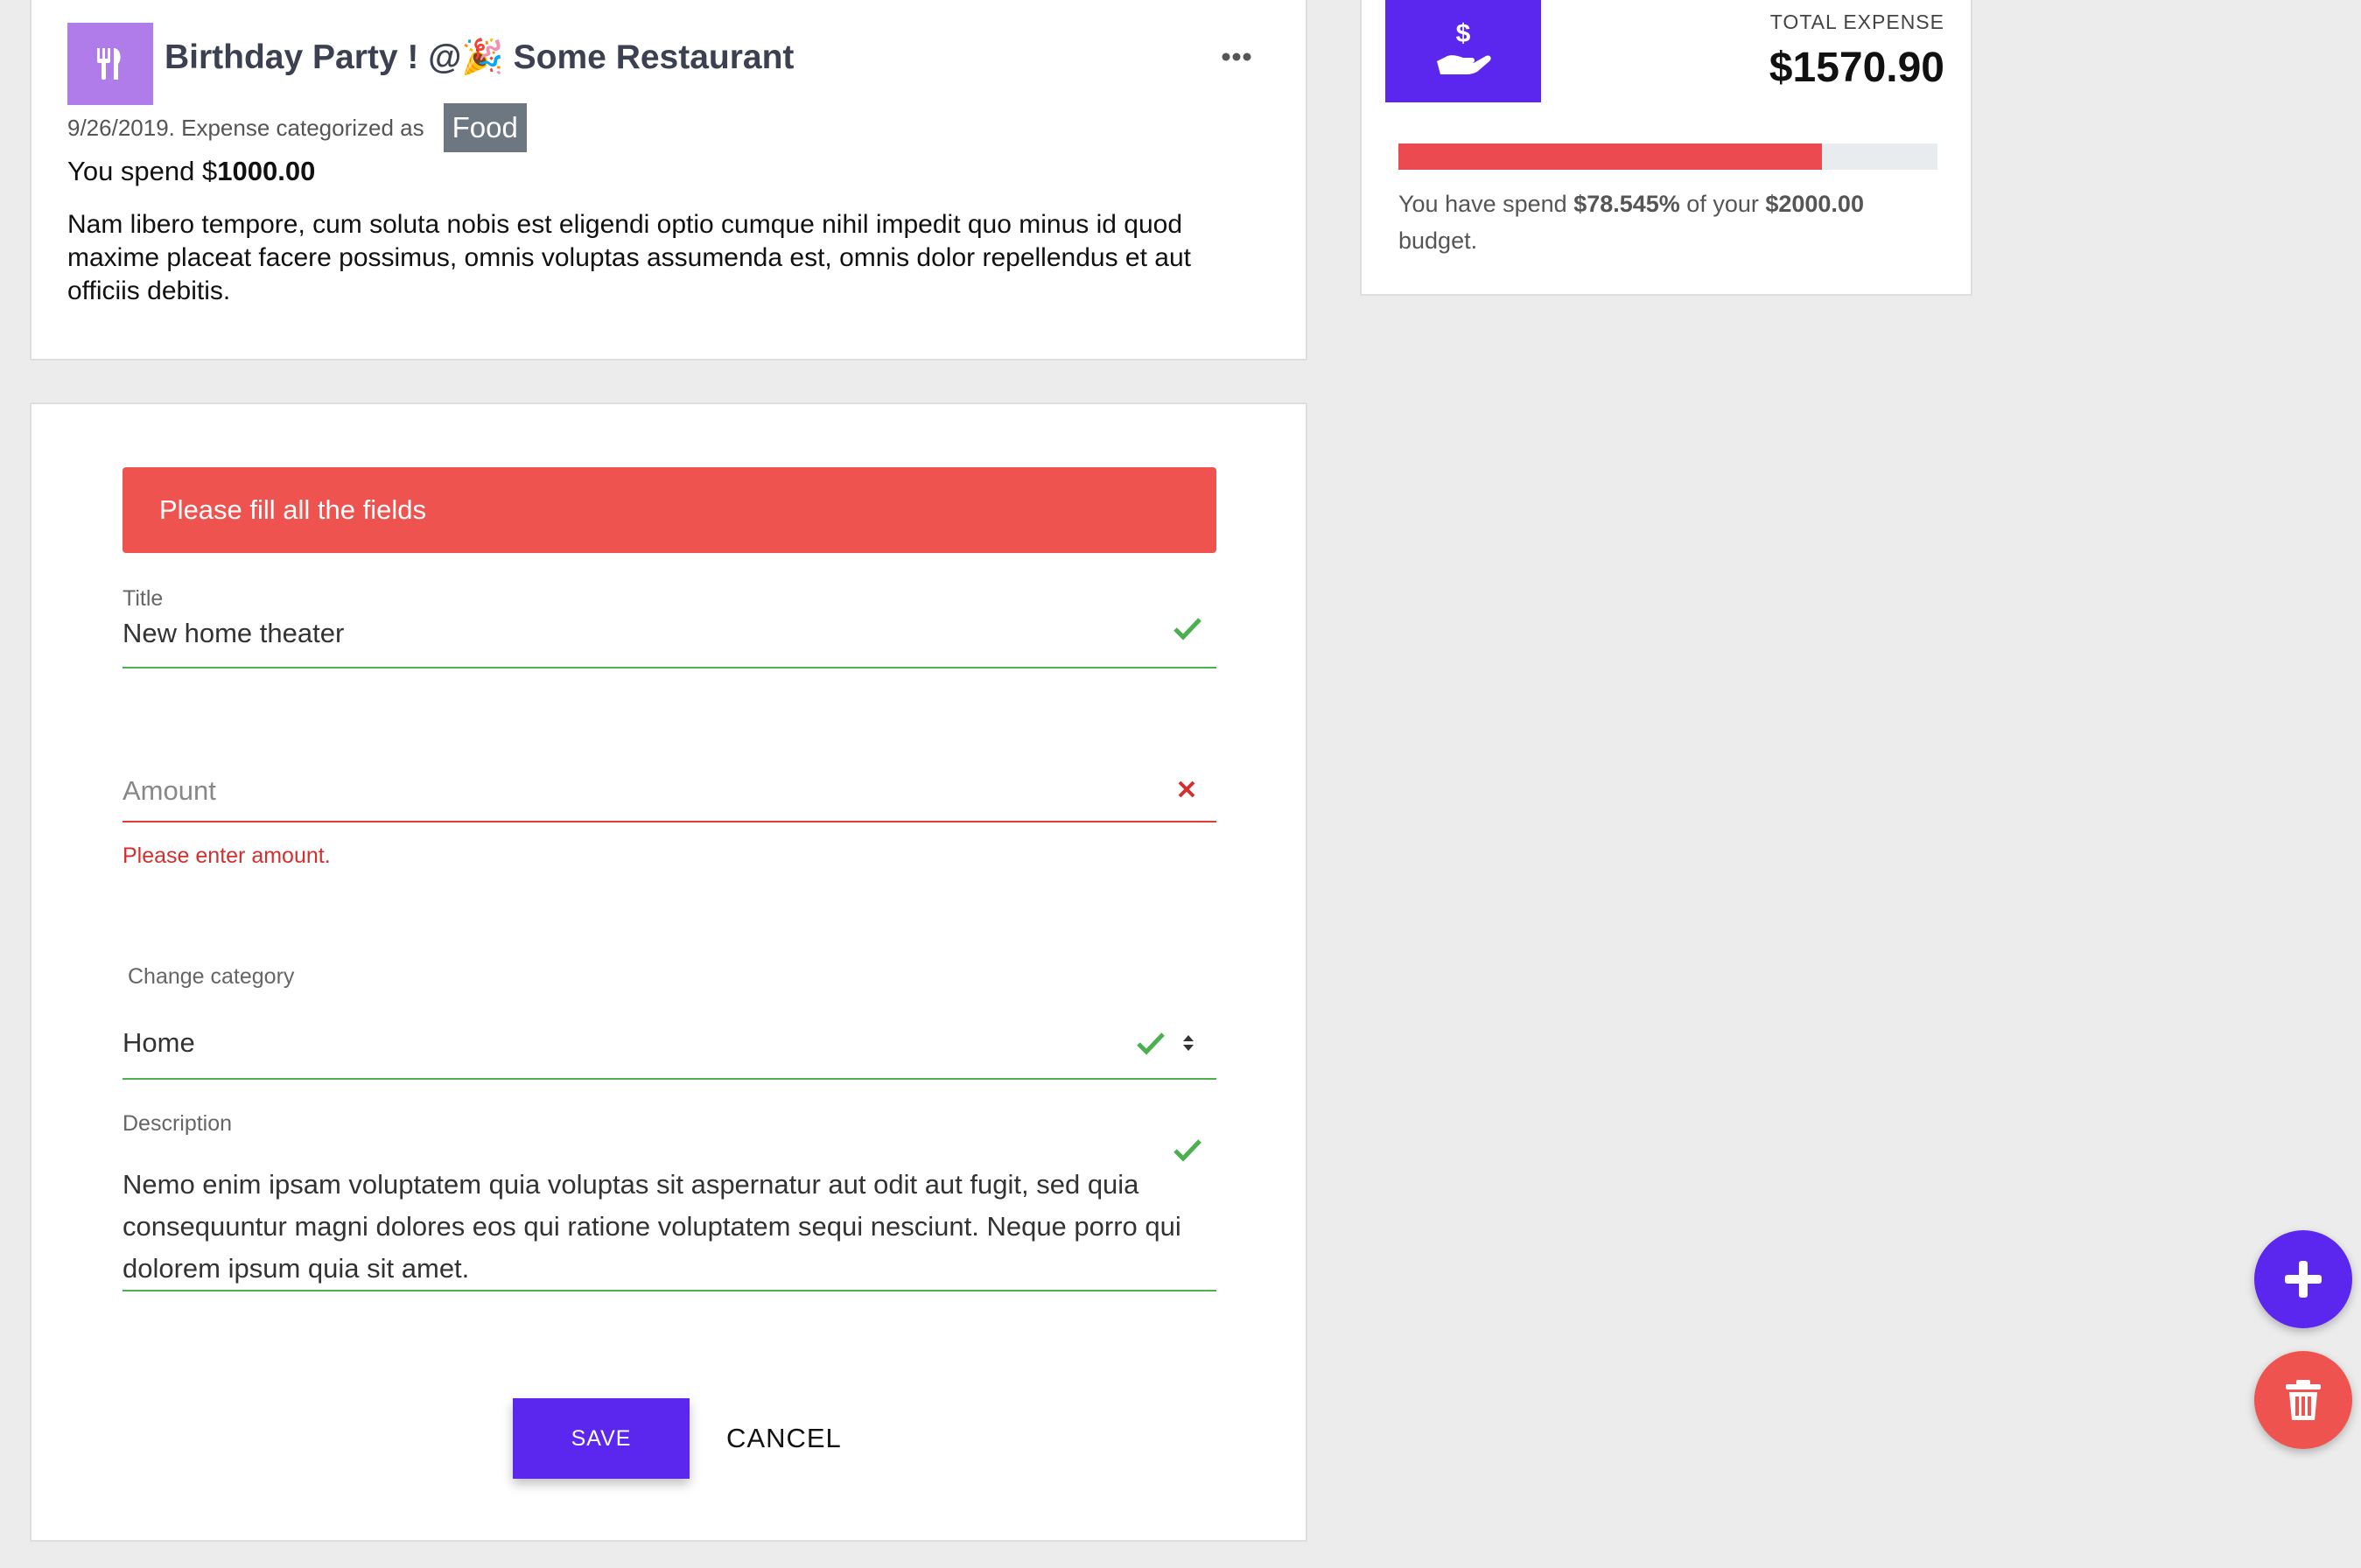 This screenshot has height=1568, width=2361. What do you see at coordinates (1438, 241) in the screenshot?
I see `budget-suffix: budget.` at bounding box center [1438, 241].